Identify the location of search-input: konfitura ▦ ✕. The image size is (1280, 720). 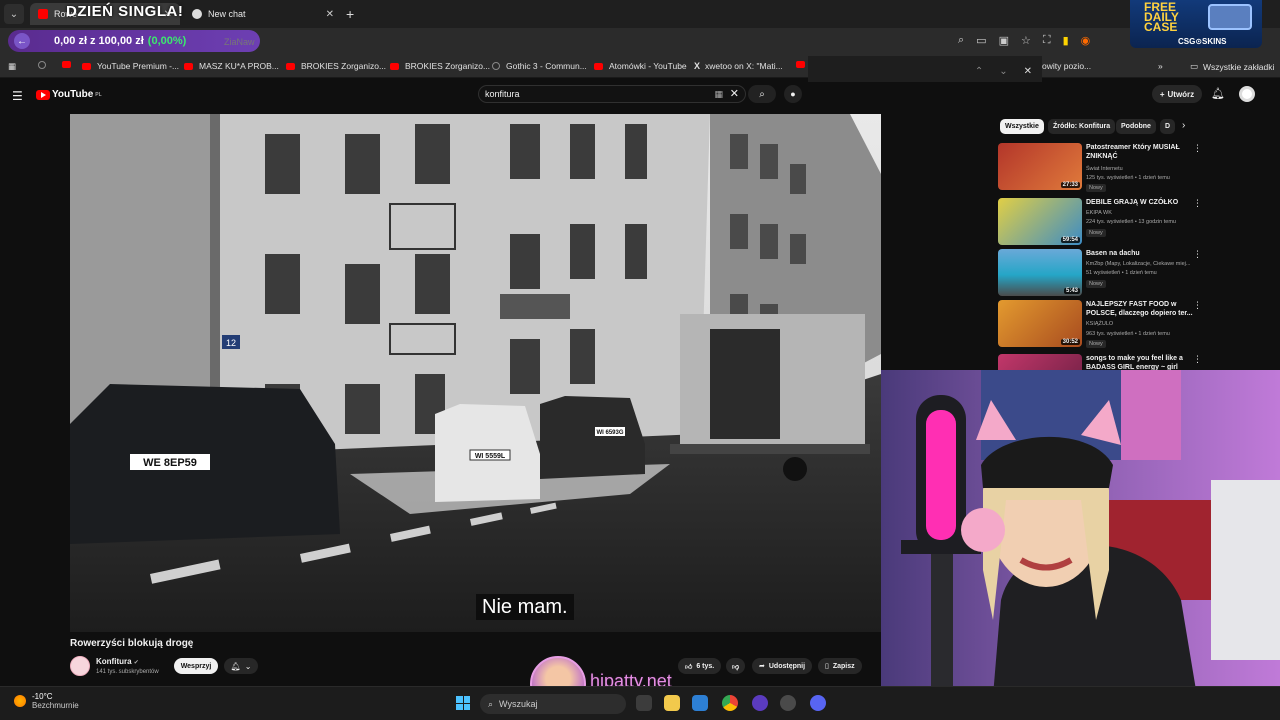
(612, 94).